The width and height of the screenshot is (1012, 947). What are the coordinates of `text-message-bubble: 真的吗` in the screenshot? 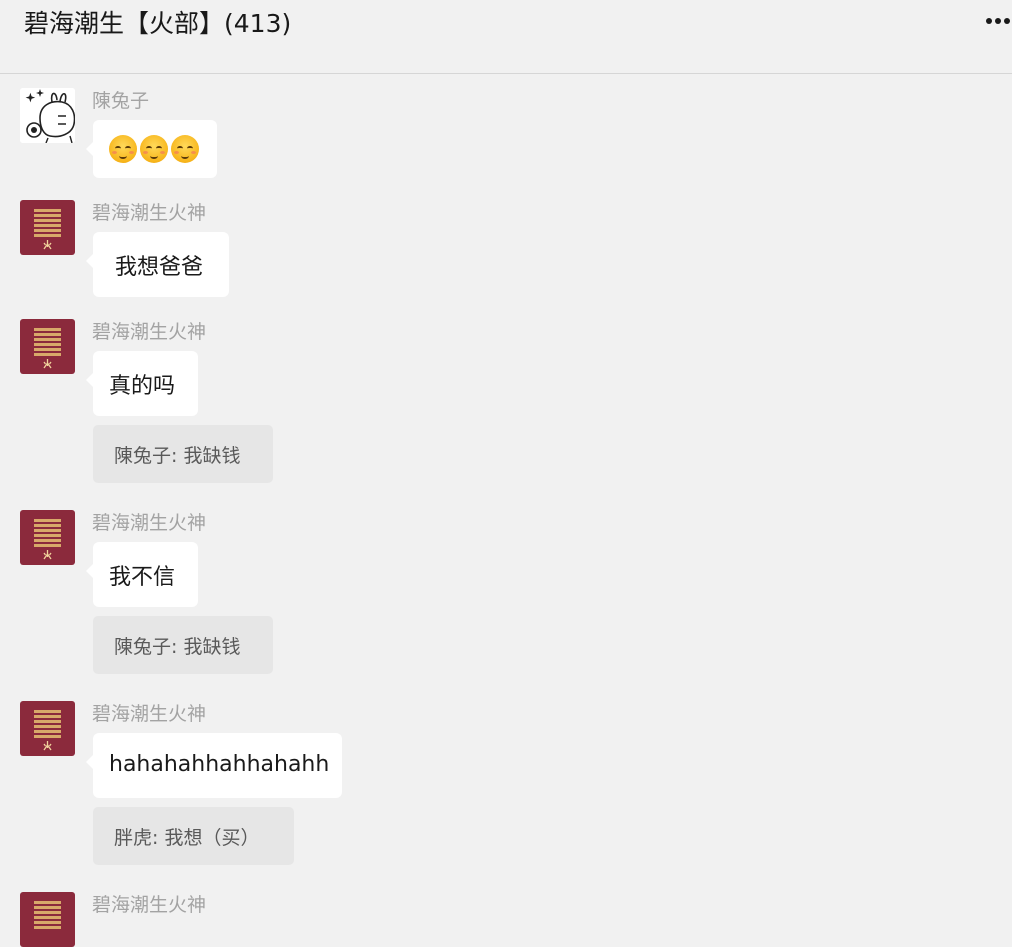 It's located at (142, 383).